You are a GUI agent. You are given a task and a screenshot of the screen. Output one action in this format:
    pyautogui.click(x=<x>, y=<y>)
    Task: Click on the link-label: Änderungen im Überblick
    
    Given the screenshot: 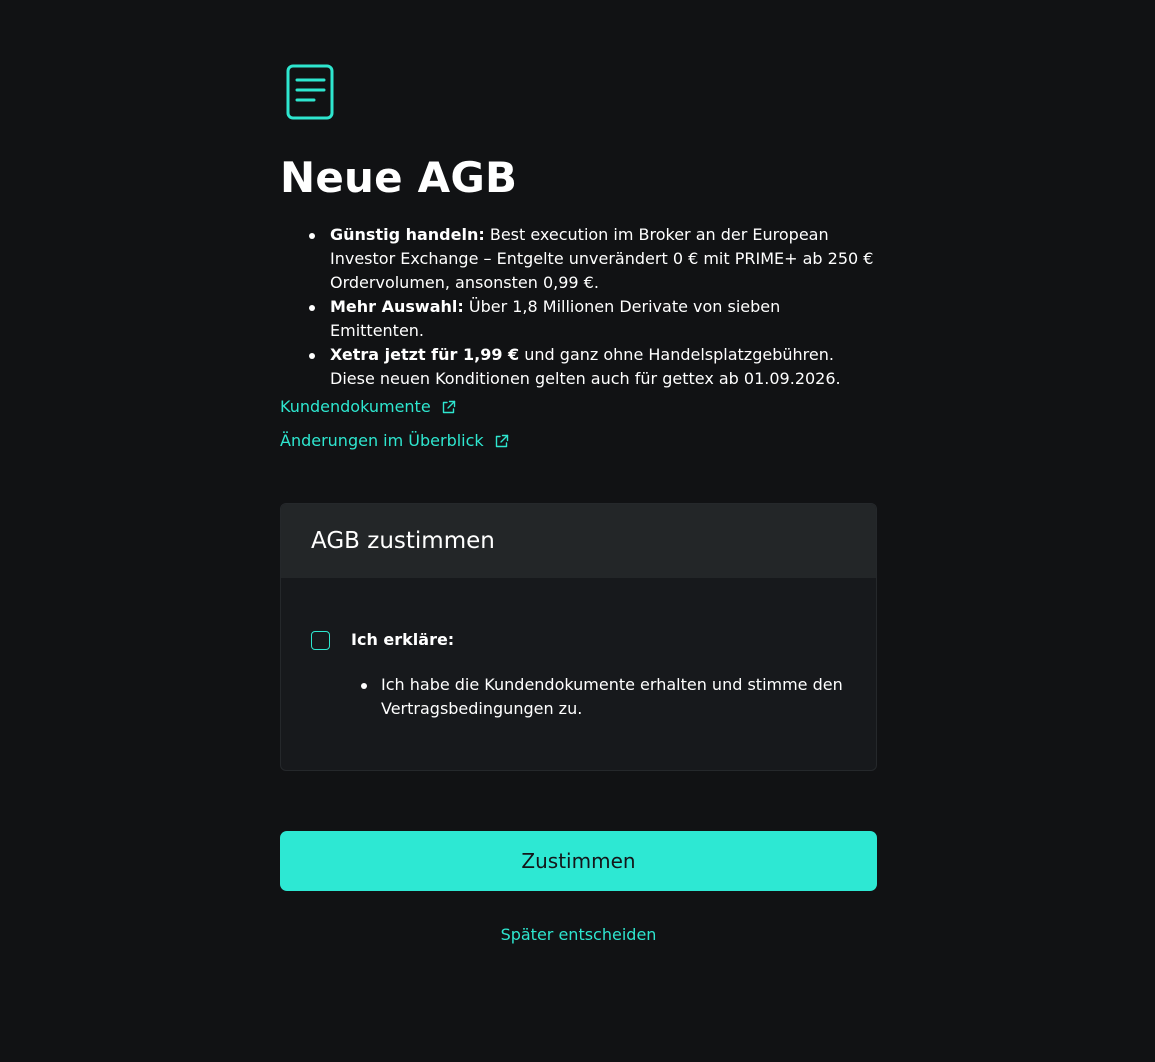 What is the action you would take?
    pyautogui.click(x=382, y=440)
    